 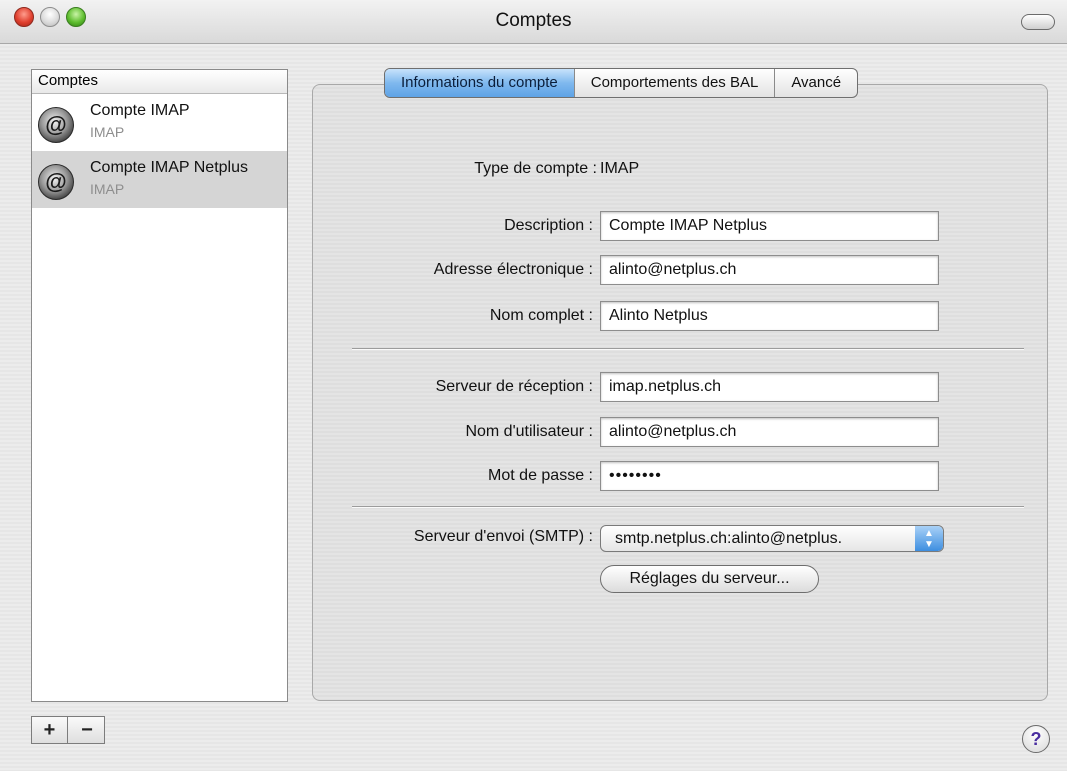 I want to click on full-name-field, so click(x=769, y=316).